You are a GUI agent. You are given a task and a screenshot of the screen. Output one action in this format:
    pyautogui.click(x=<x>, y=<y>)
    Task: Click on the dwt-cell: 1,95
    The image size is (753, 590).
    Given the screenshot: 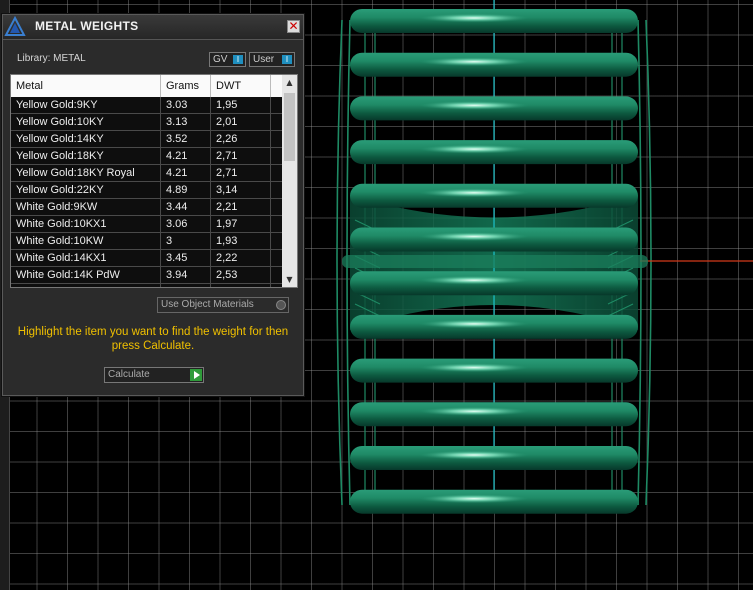 What is the action you would take?
    pyautogui.click(x=227, y=105)
    